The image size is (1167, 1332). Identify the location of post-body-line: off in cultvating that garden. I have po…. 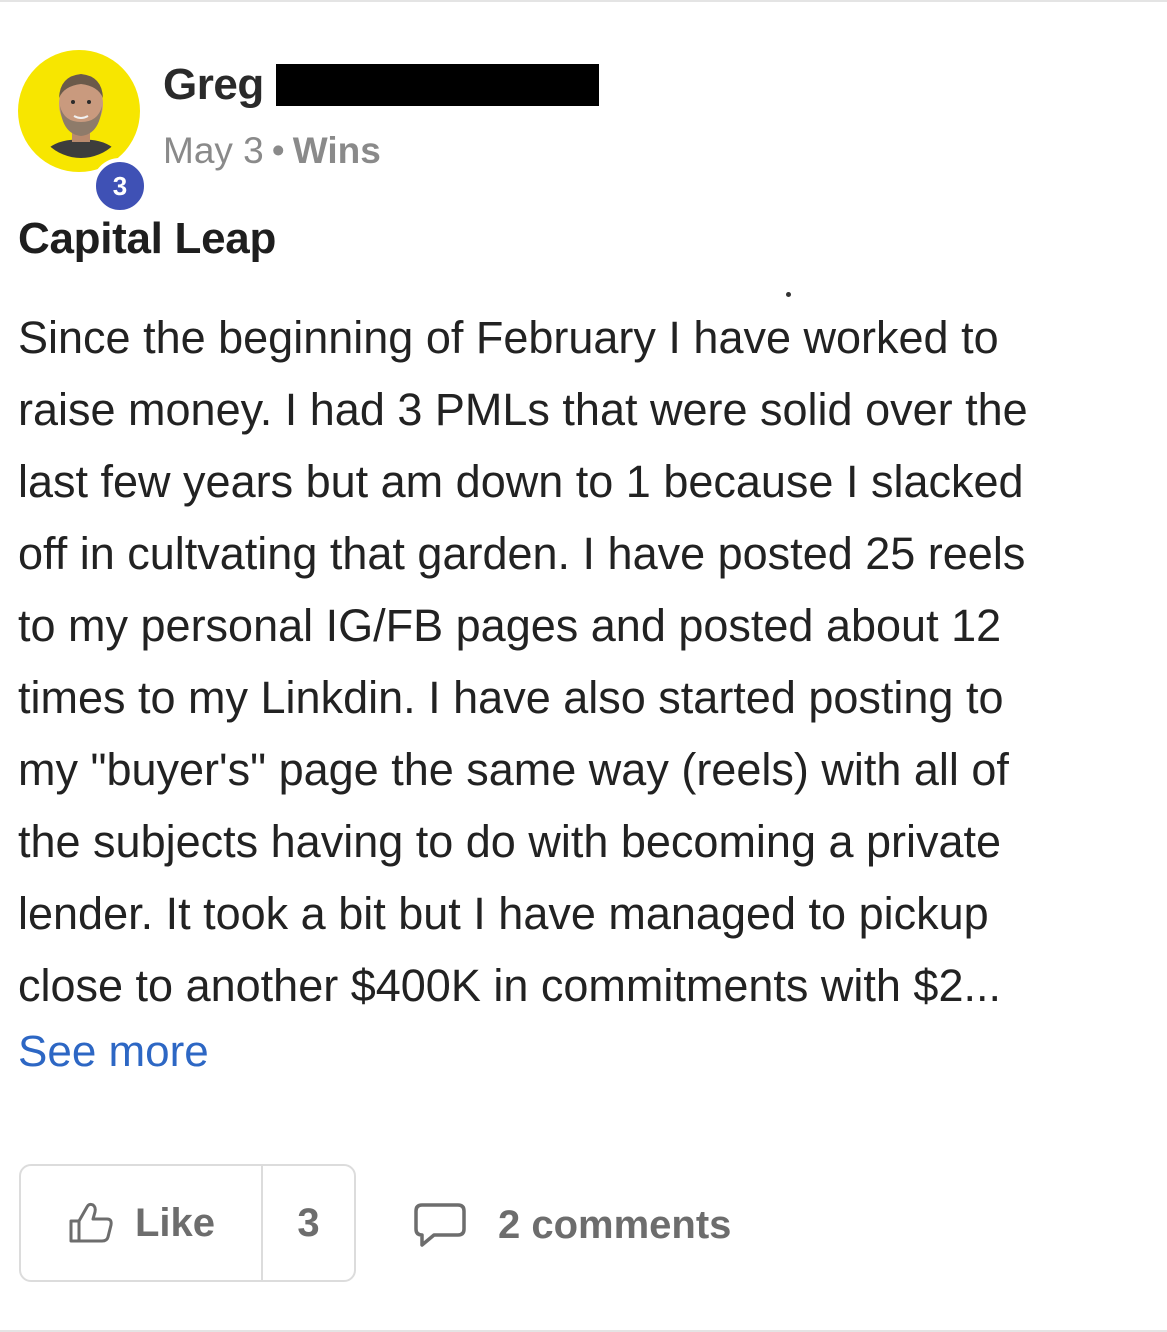
(522, 553).